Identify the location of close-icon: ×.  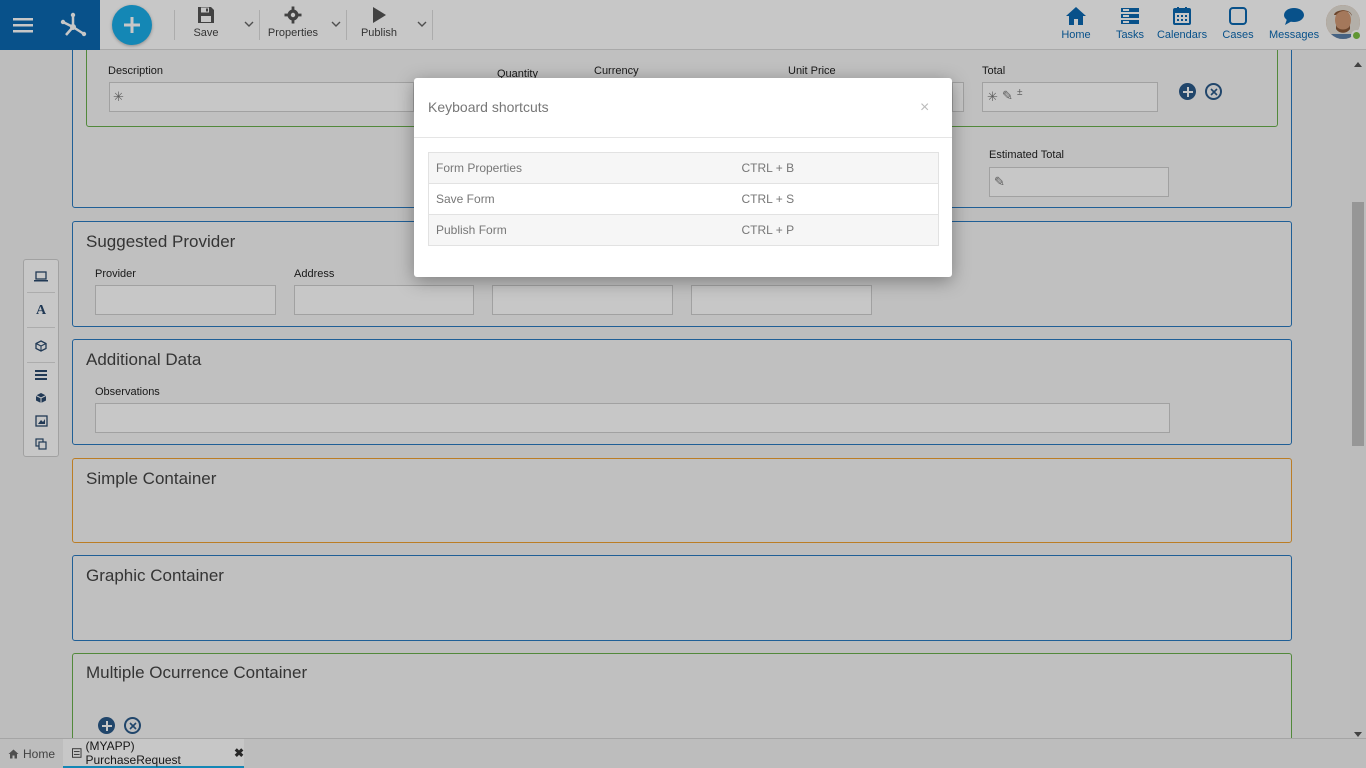
(924, 108).